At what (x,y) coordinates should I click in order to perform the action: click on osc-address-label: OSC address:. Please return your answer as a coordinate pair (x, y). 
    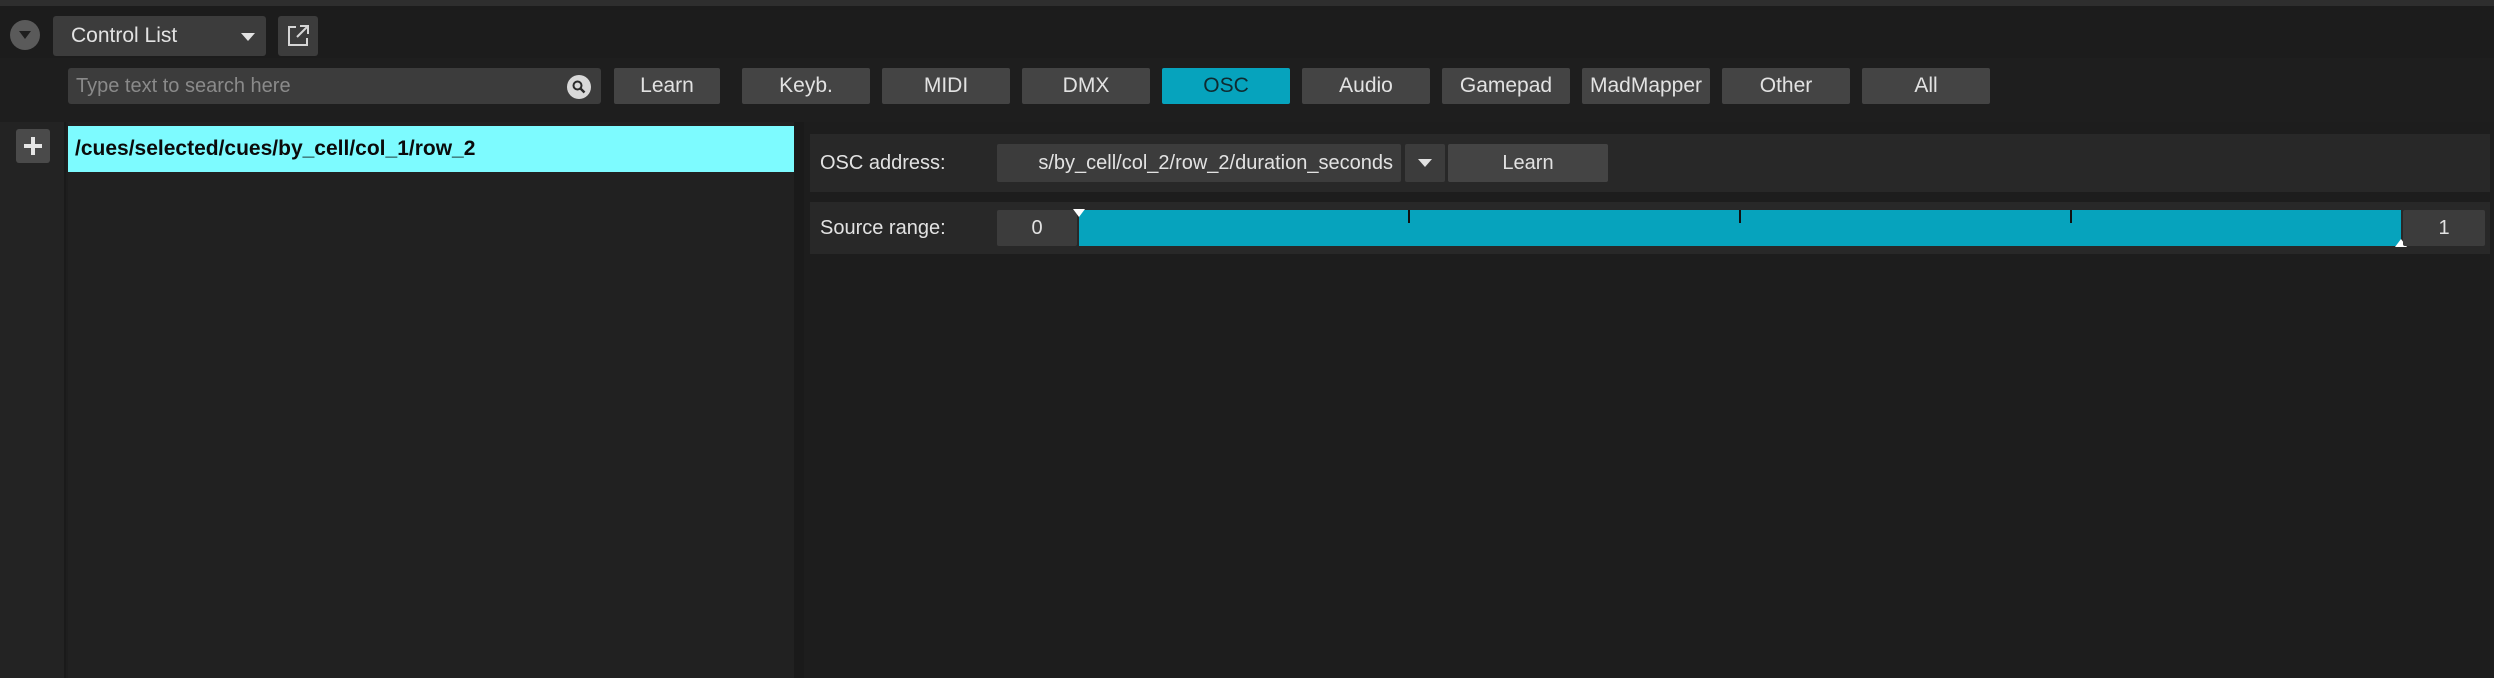
    Looking at the image, I should click on (883, 163).